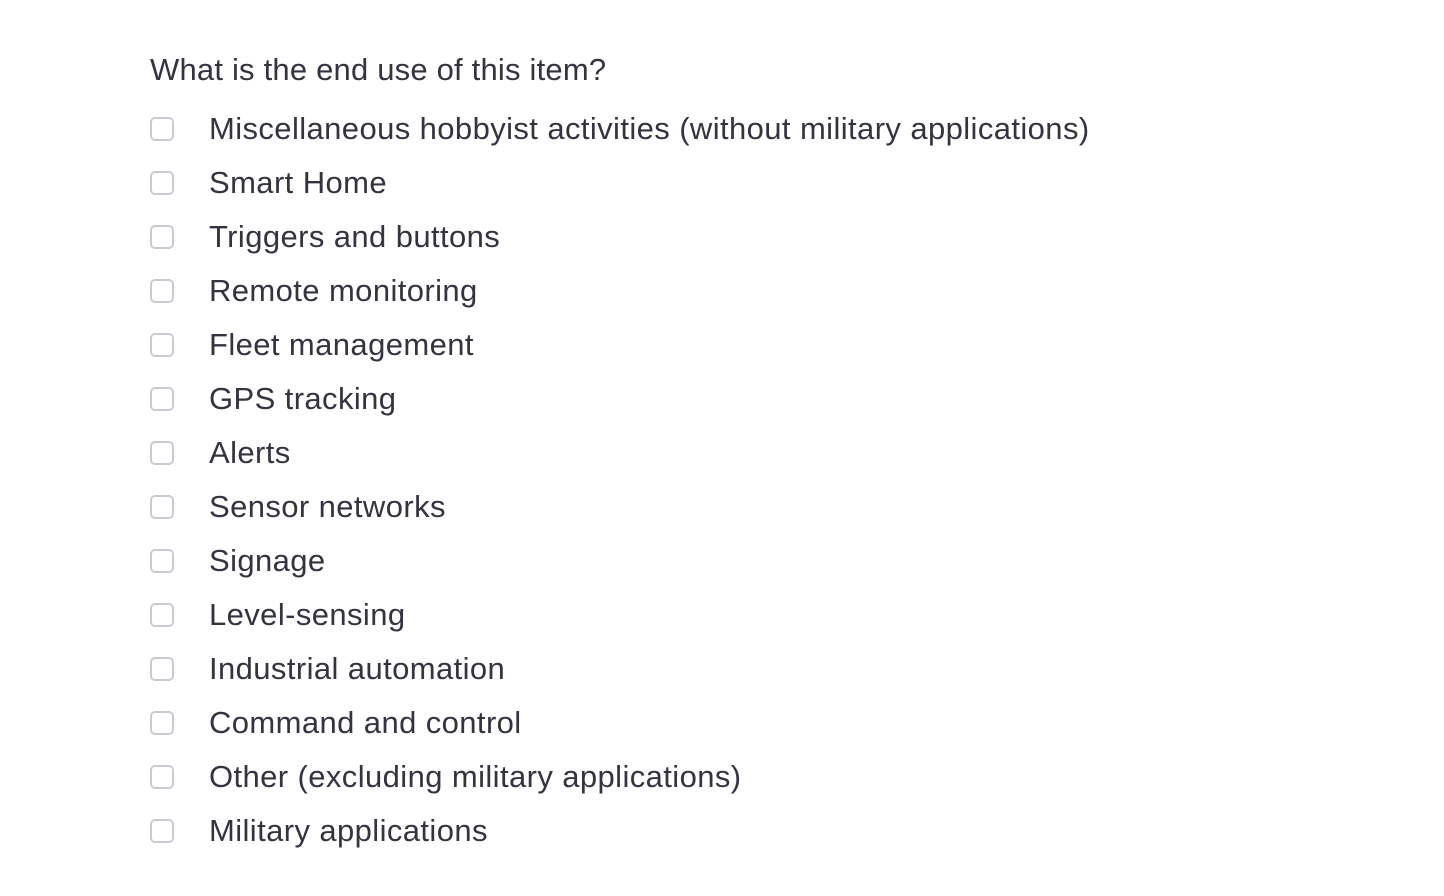 The width and height of the screenshot is (1444, 896). What do you see at coordinates (341, 345) in the screenshot?
I see `option-label: Fleet management` at bounding box center [341, 345].